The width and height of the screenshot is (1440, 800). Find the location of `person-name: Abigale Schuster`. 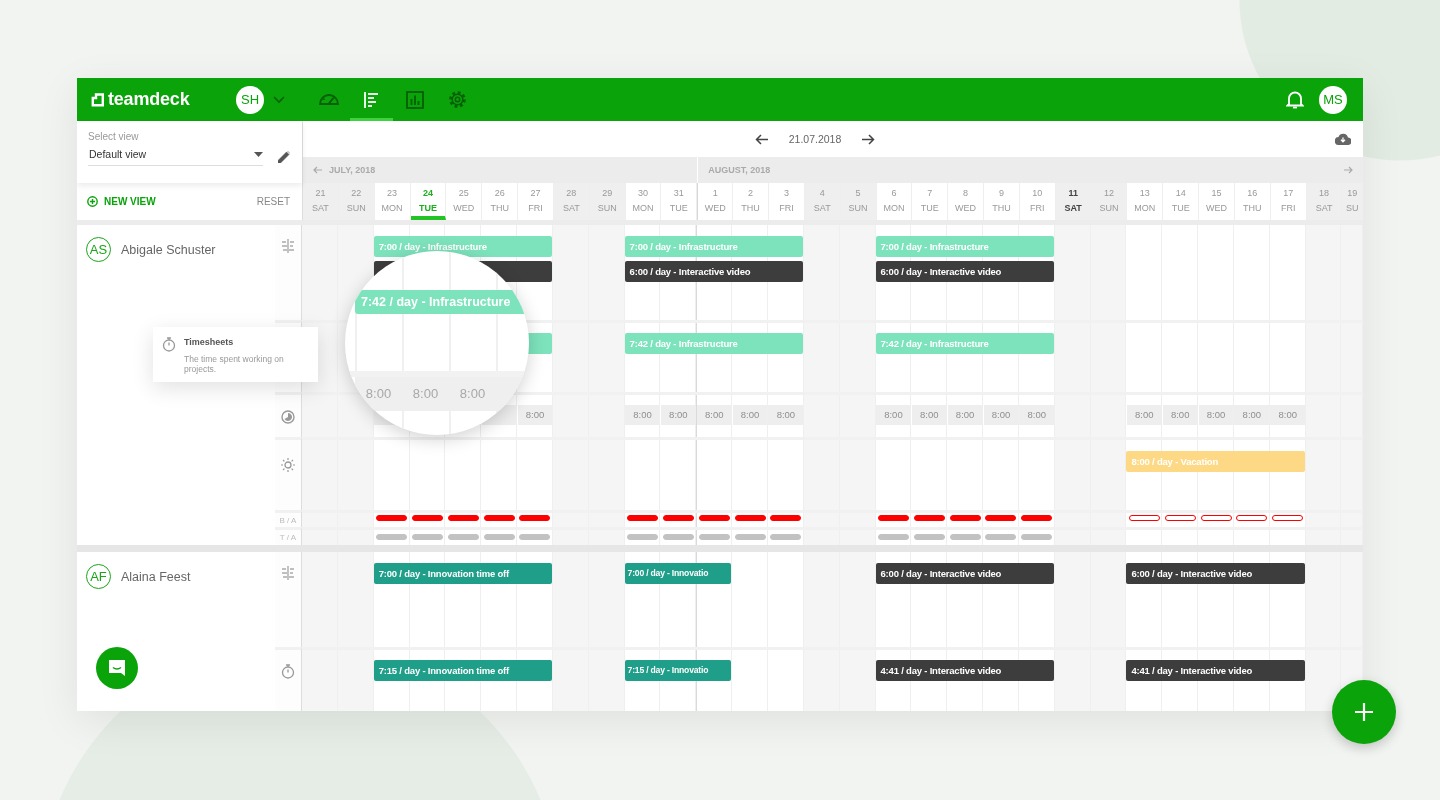

person-name: Abigale Schuster is located at coordinates (168, 250).